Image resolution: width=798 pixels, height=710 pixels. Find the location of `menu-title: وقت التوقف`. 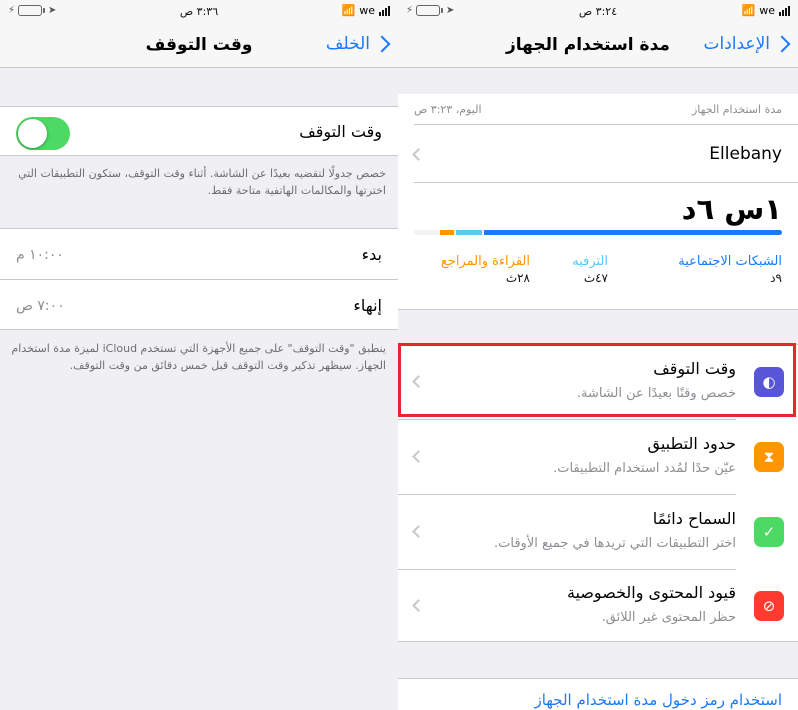

menu-title: وقت التوقف is located at coordinates (694, 368).